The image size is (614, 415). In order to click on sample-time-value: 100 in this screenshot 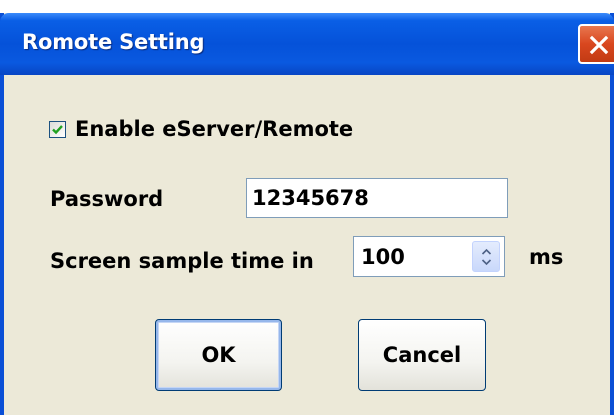, I will do `click(383, 257)`.